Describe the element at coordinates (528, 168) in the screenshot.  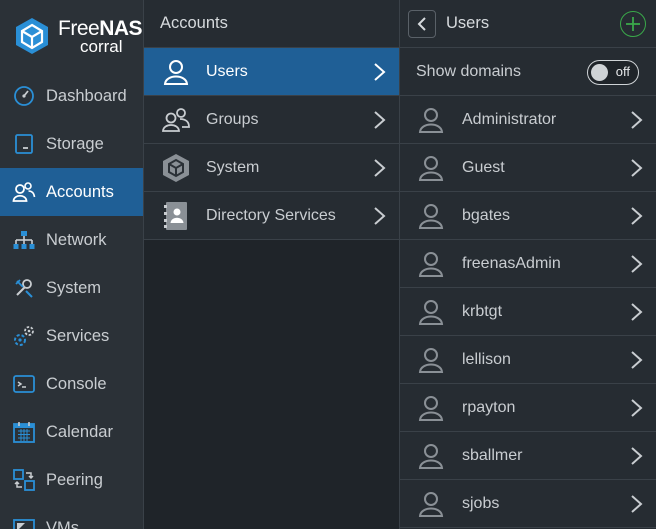
I see `user-row: Guest` at that location.